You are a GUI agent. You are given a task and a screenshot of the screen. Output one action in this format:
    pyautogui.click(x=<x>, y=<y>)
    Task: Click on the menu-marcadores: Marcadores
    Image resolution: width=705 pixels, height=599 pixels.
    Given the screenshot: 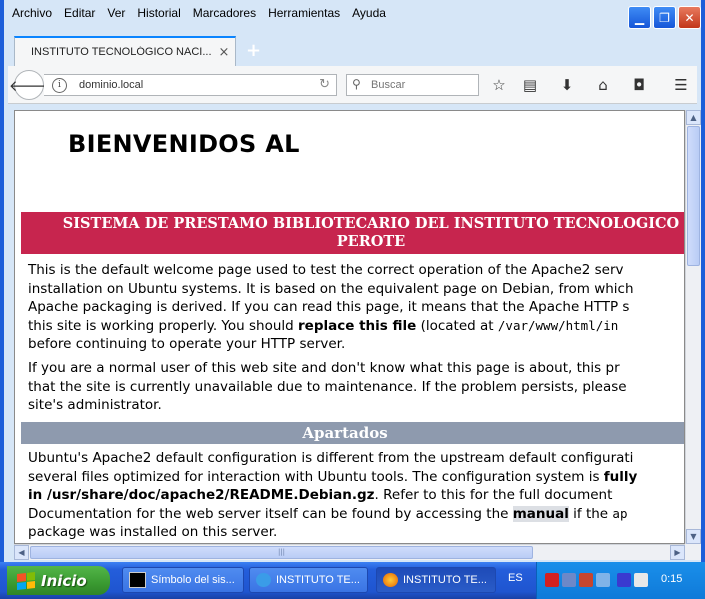 What is the action you would take?
    pyautogui.click(x=224, y=15)
    